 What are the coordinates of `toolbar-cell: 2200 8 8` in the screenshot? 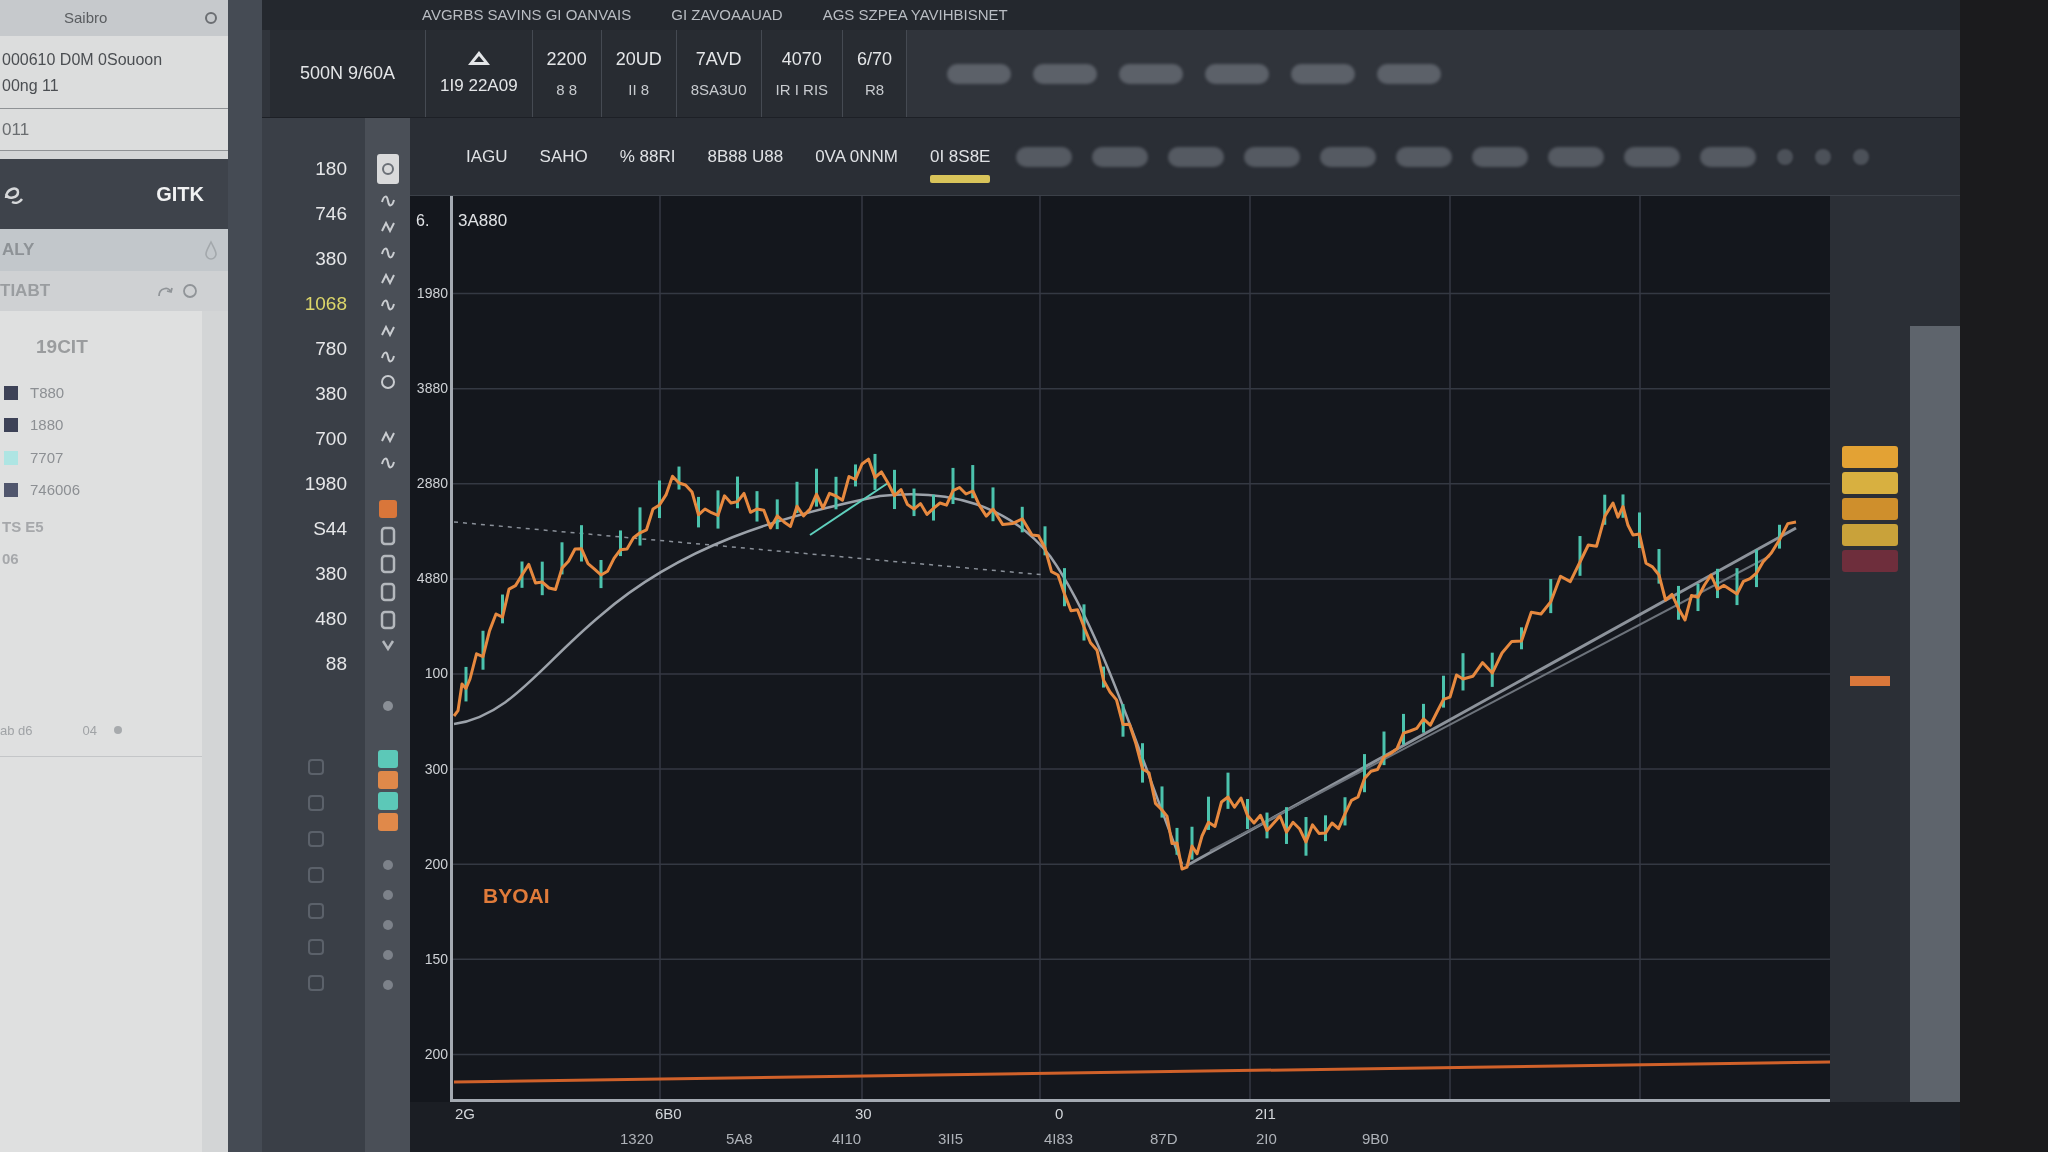 It's located at (567, 73).